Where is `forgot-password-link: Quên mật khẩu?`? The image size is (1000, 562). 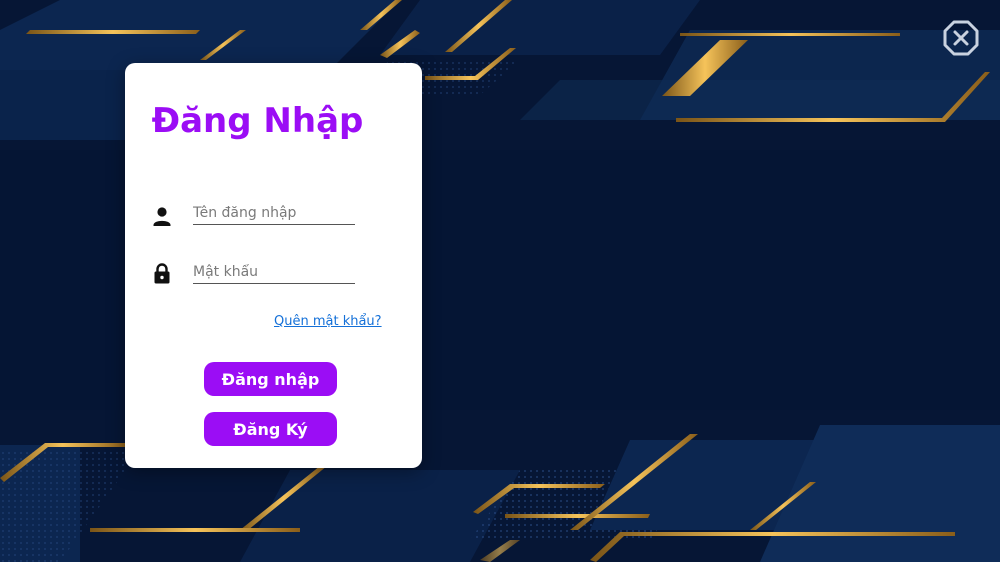 forgot-password-link: Quên mật khẩu? is located at coordinates (328, 321).